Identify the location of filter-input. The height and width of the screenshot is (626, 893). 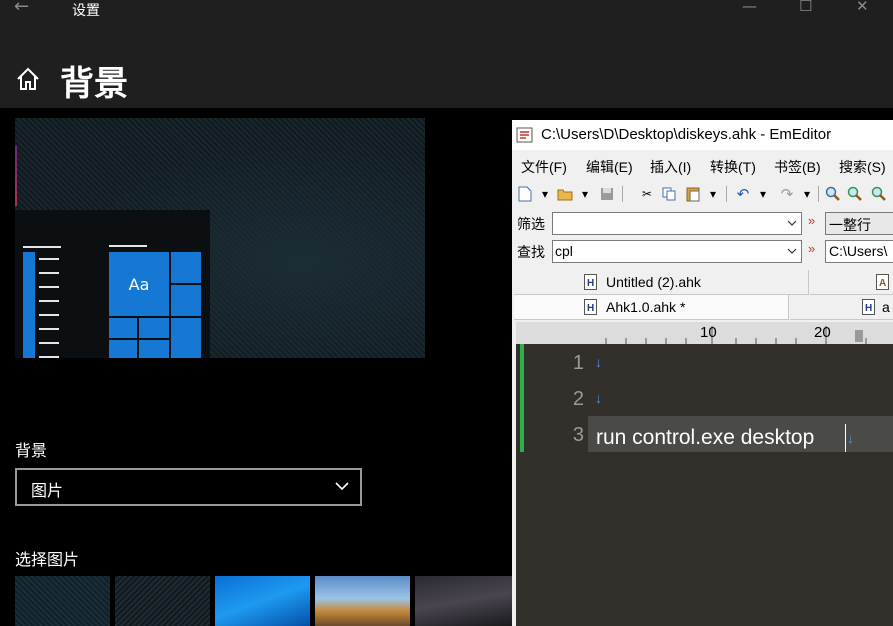
(677, 223).